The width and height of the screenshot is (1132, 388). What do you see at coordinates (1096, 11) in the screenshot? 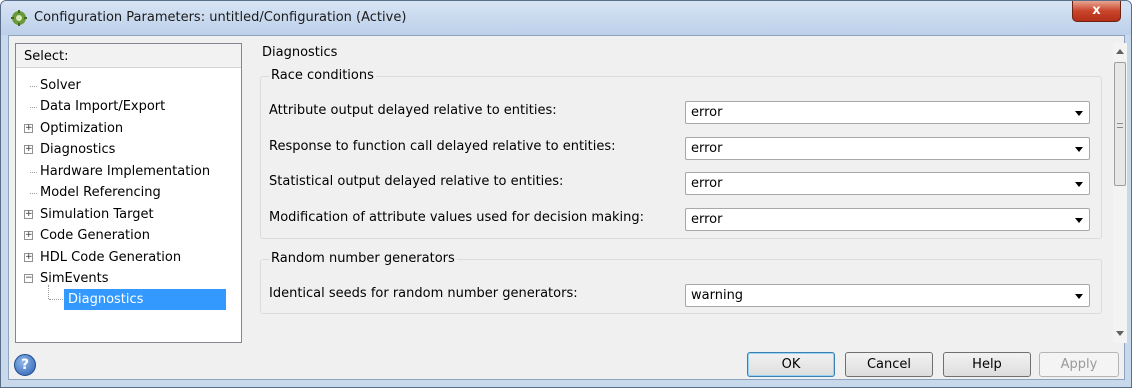
I see `close-button: x` at bounding box center [1096, 11].